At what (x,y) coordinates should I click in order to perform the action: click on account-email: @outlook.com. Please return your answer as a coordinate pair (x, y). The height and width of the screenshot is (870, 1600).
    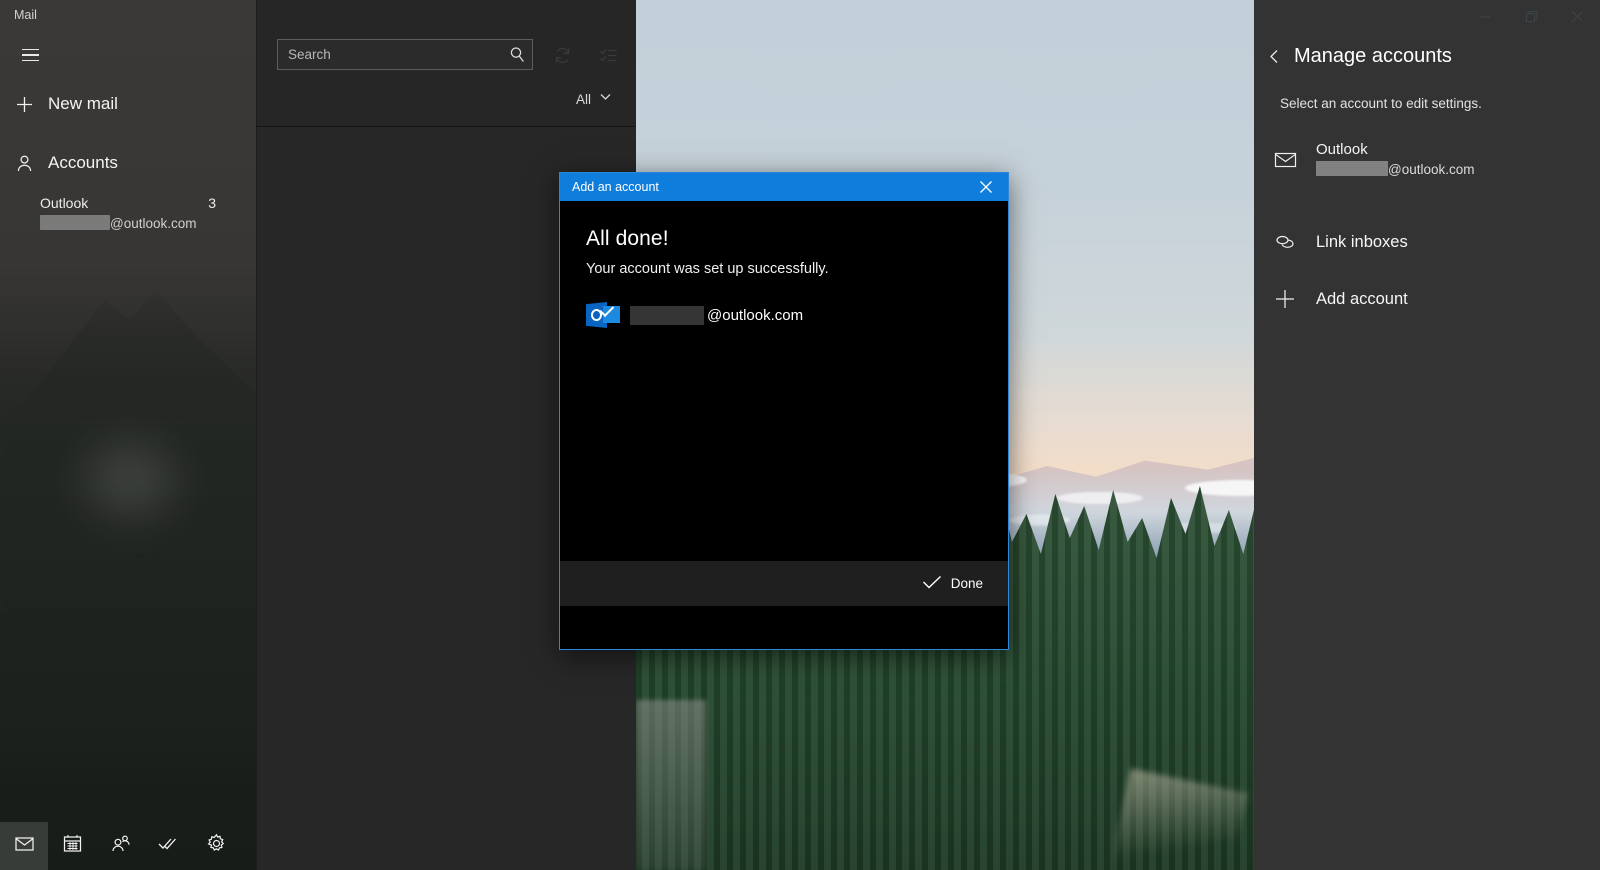
    Looking at the image, I should click on (118, 223).